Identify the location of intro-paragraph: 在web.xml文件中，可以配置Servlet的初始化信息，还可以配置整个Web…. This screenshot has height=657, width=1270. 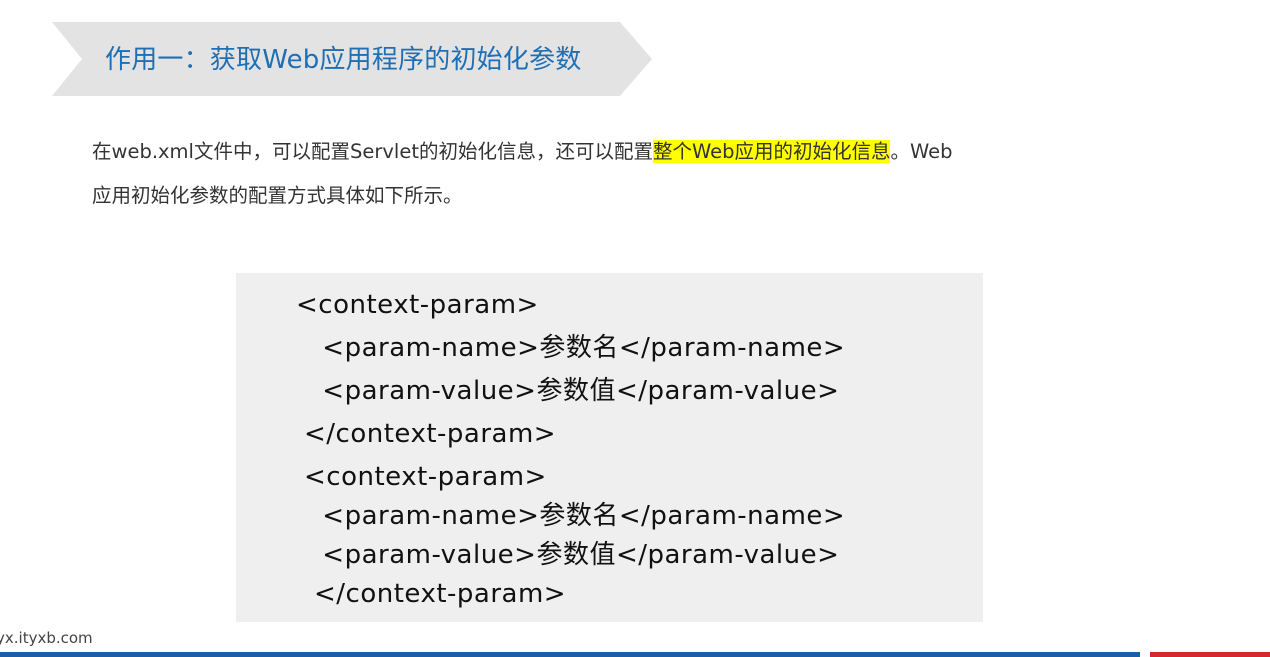
(662, 174).